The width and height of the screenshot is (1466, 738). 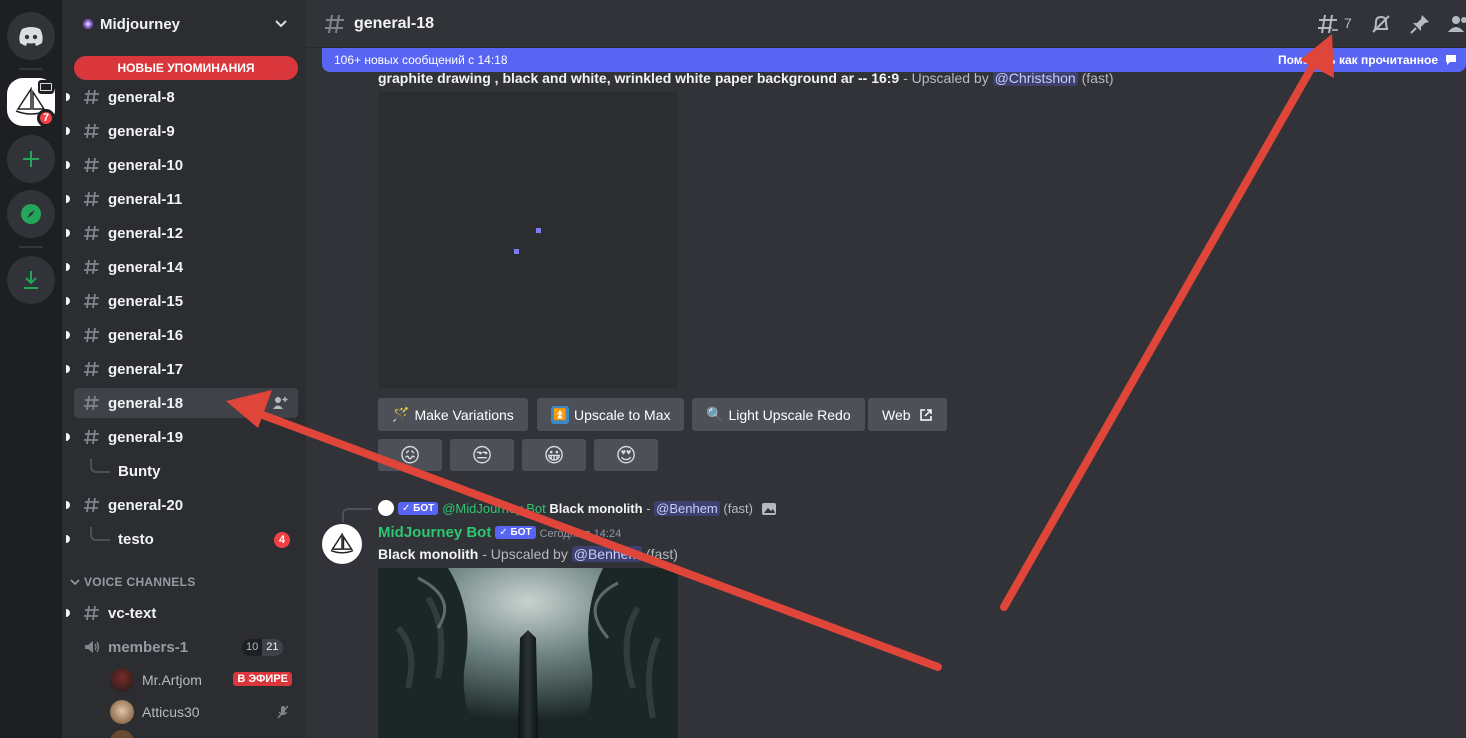 What do you see at coordinates (886, 24) in the screenshot?
I see `channel-topbar: general-18 7` at bounding box center [886, 24].